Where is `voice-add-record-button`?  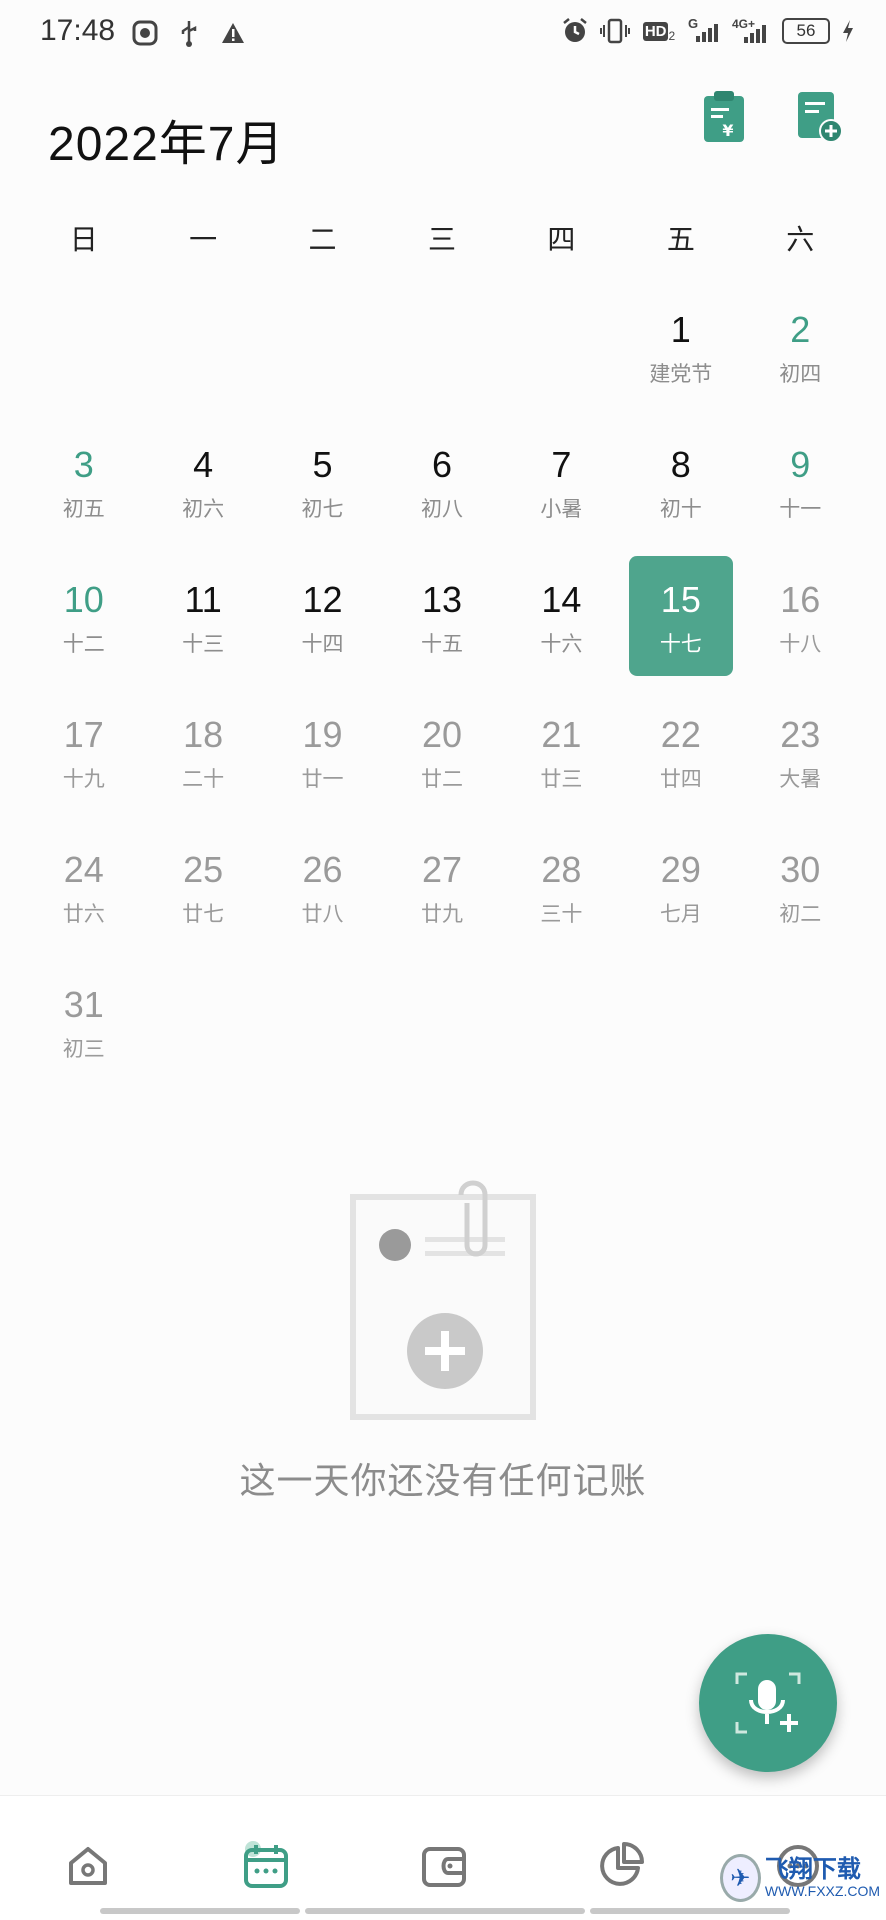
voice-add-record-button is located at coordinates (768, 1703).